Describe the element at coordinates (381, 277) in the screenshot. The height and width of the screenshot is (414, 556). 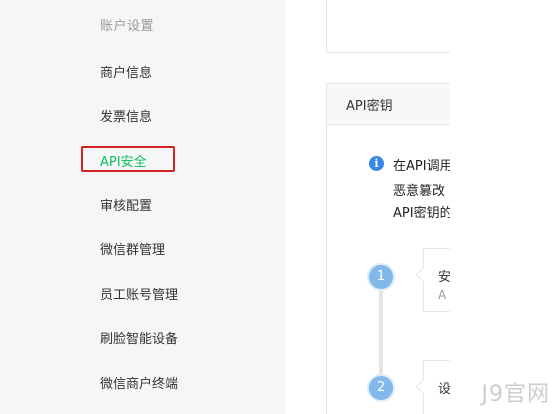
I see `step-number-badge: 1` at that location.